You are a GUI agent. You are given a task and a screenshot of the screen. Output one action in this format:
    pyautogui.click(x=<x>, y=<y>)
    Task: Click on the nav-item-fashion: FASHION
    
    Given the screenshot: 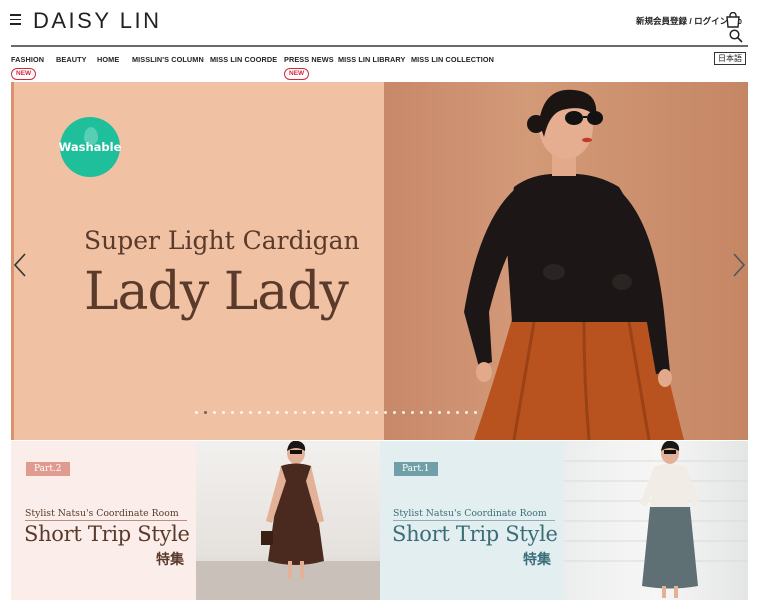 What is the action you would take?
    pyautogui.click(x=27, y=59)
    